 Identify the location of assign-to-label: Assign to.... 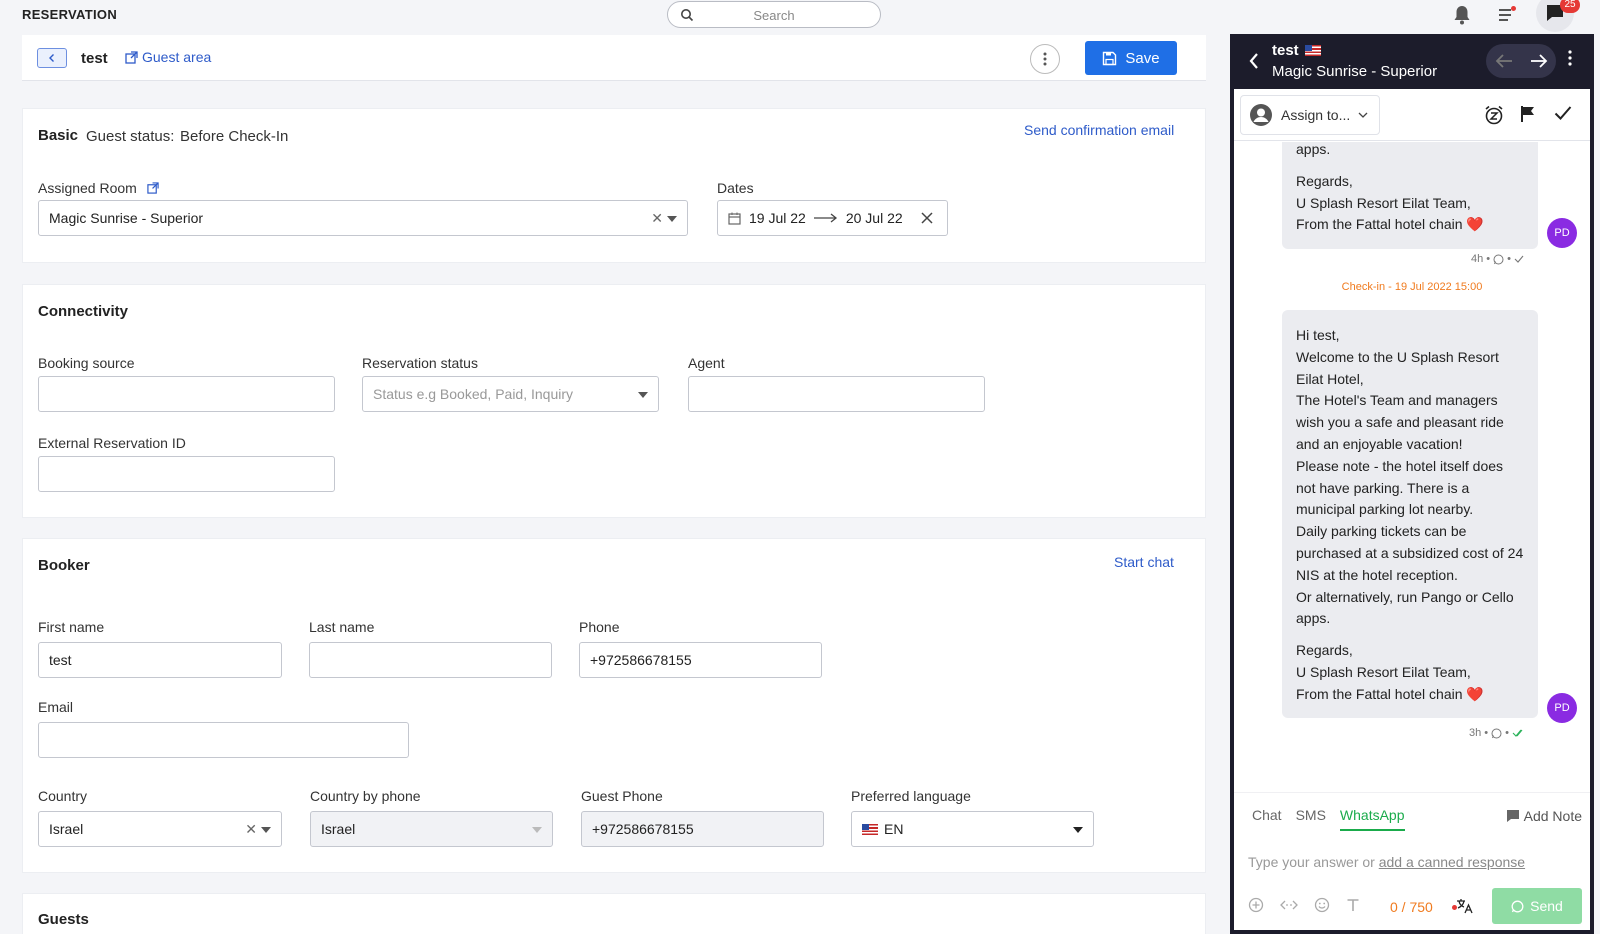
(1316, 115).